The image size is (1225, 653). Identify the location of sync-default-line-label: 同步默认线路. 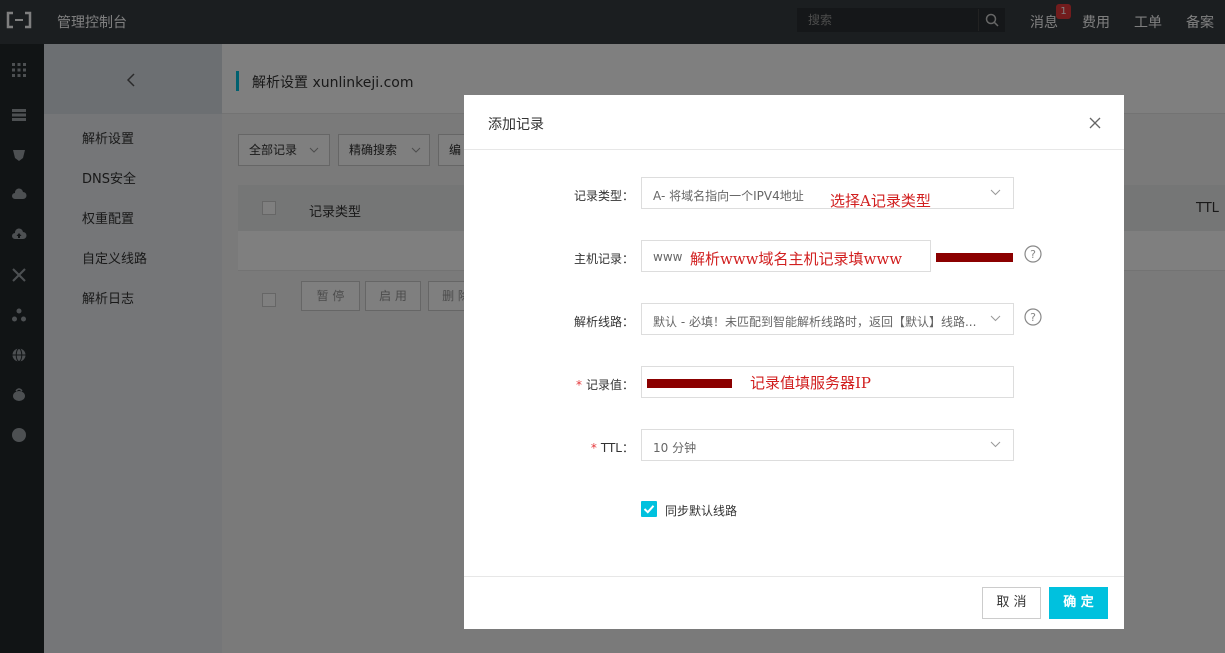
(701, 510).